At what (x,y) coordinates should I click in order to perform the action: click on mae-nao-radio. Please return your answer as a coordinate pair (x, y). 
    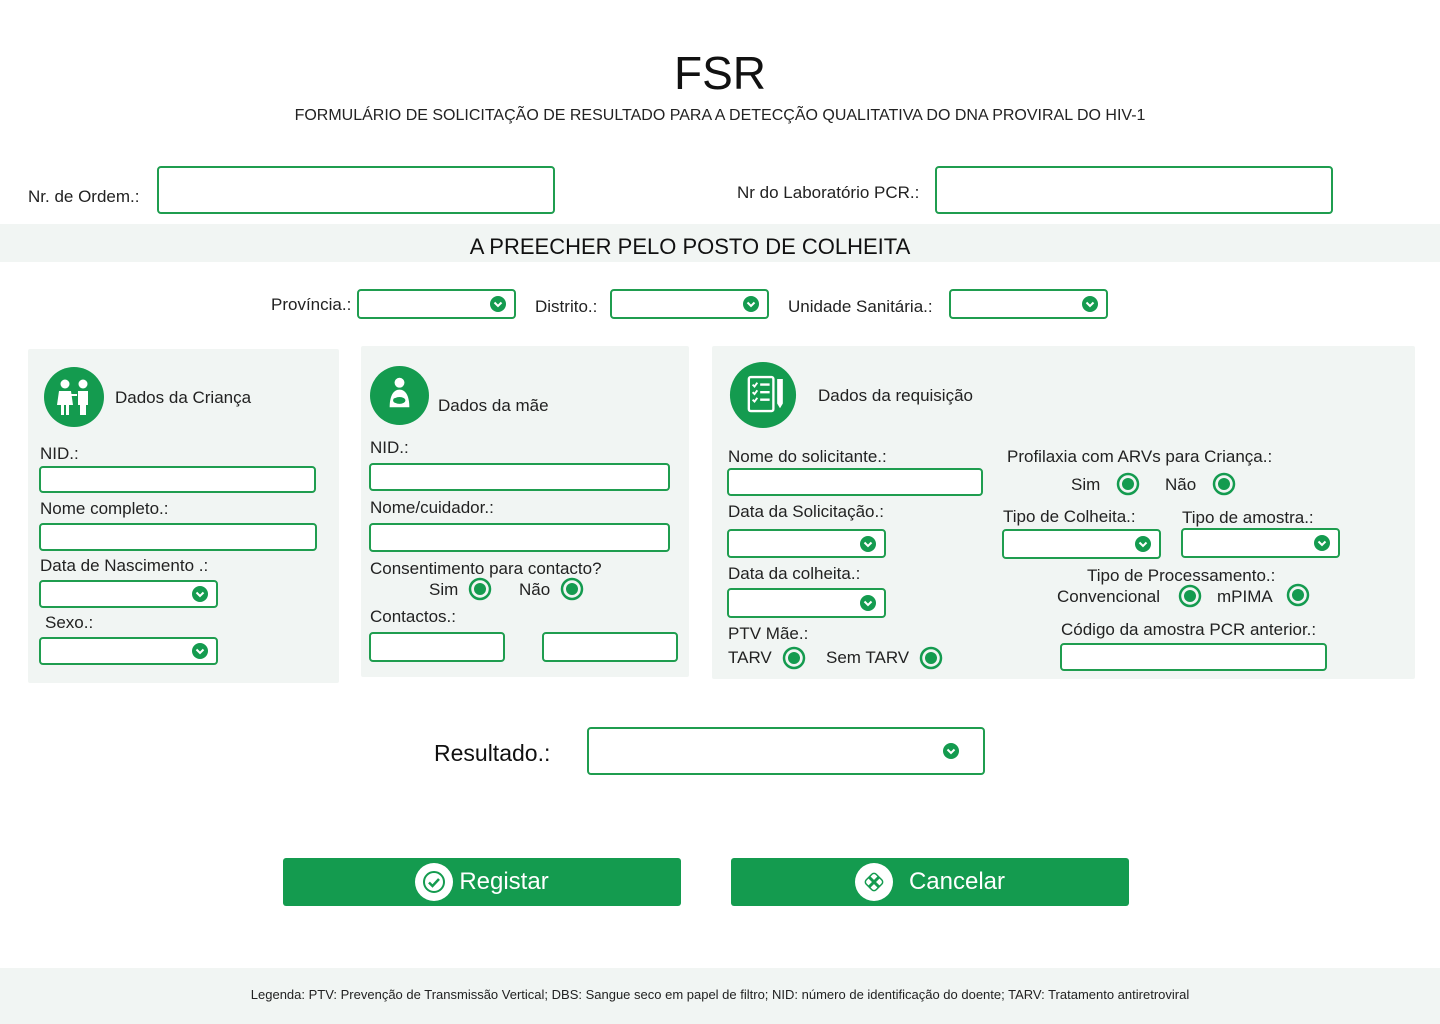
    Looking at the image, I should click on (572, 589).